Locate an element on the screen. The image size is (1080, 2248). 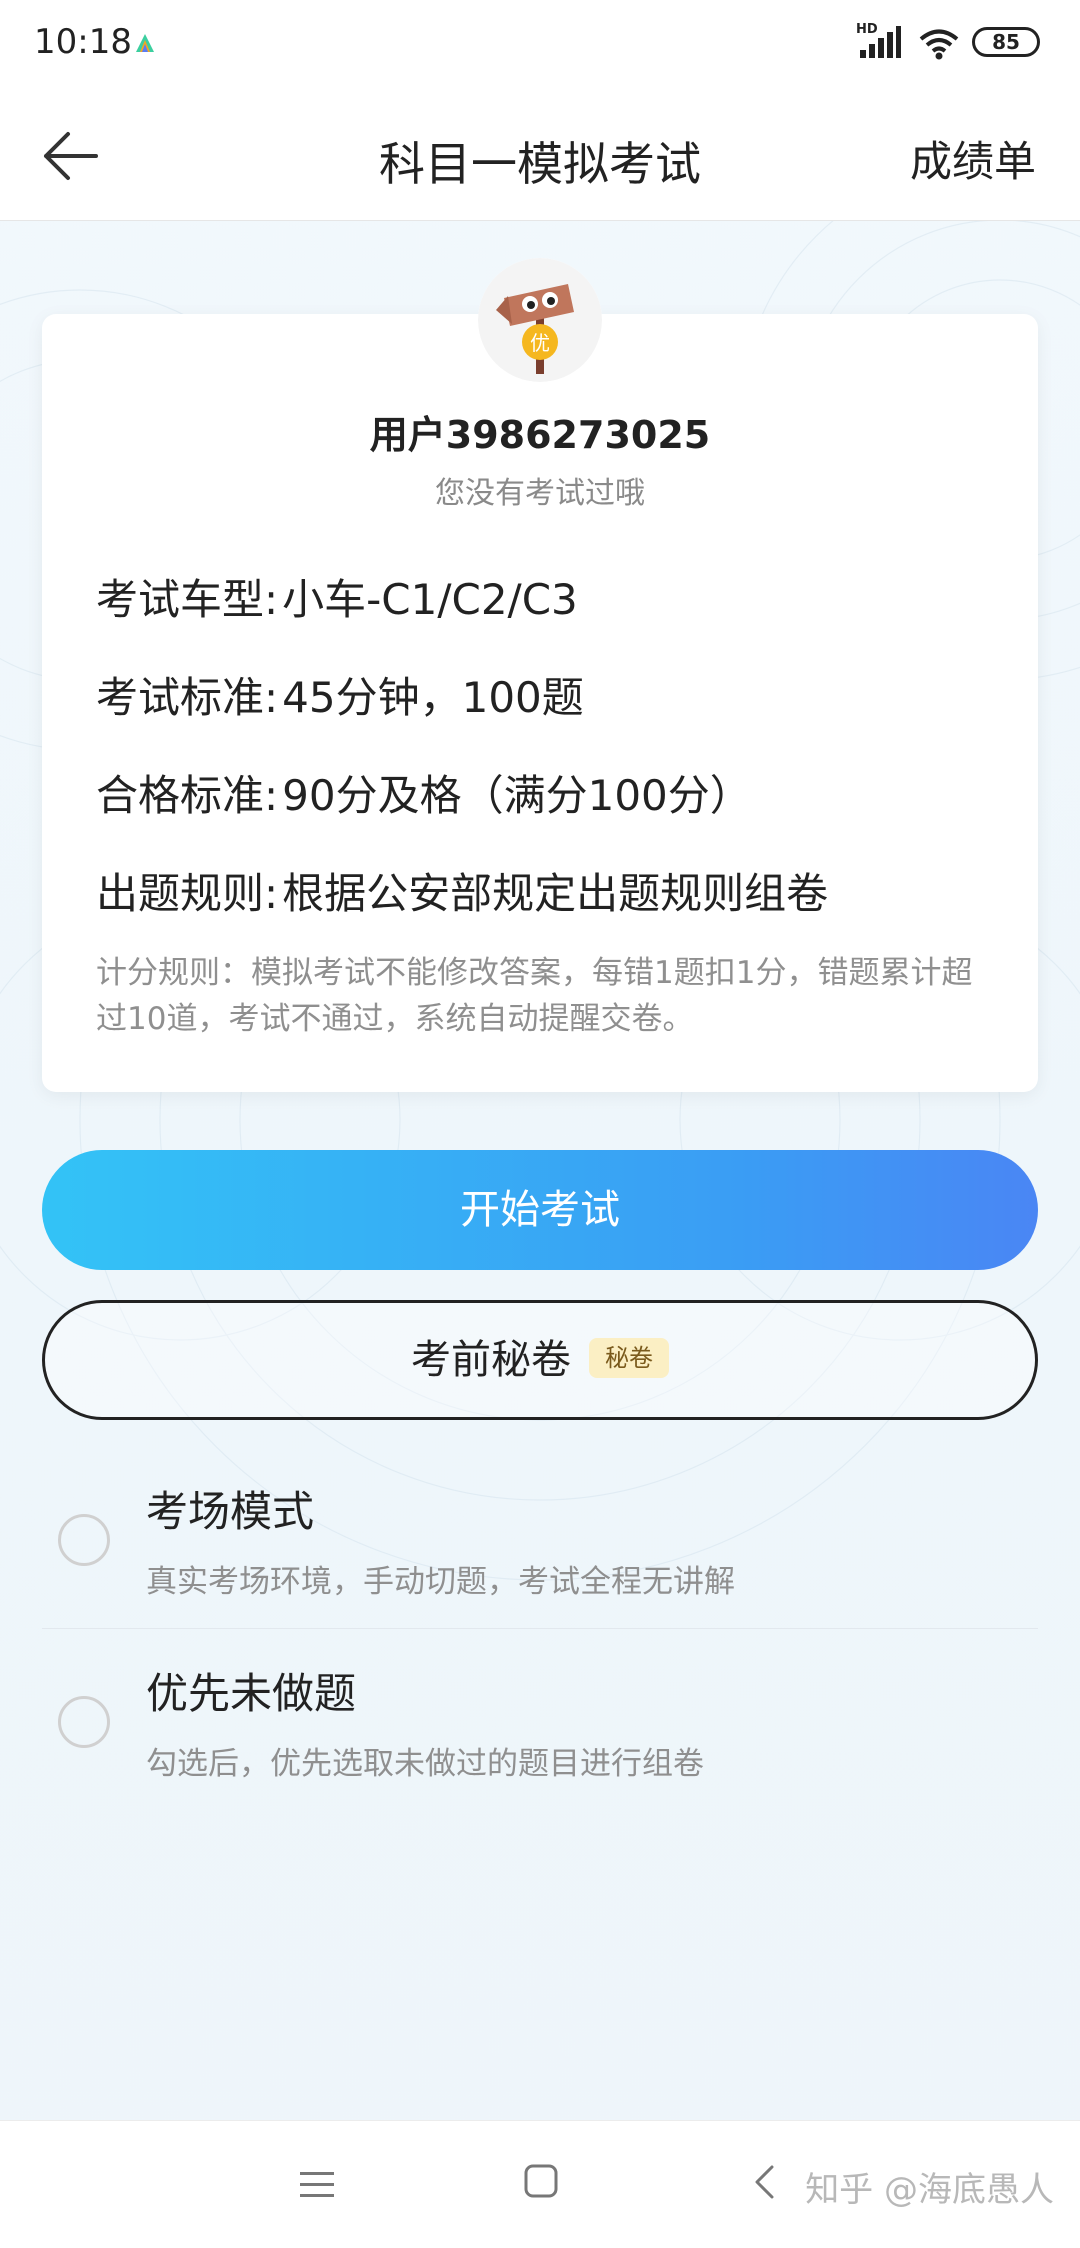
username: 用户3986273025 is located at coordinates (540, 435).